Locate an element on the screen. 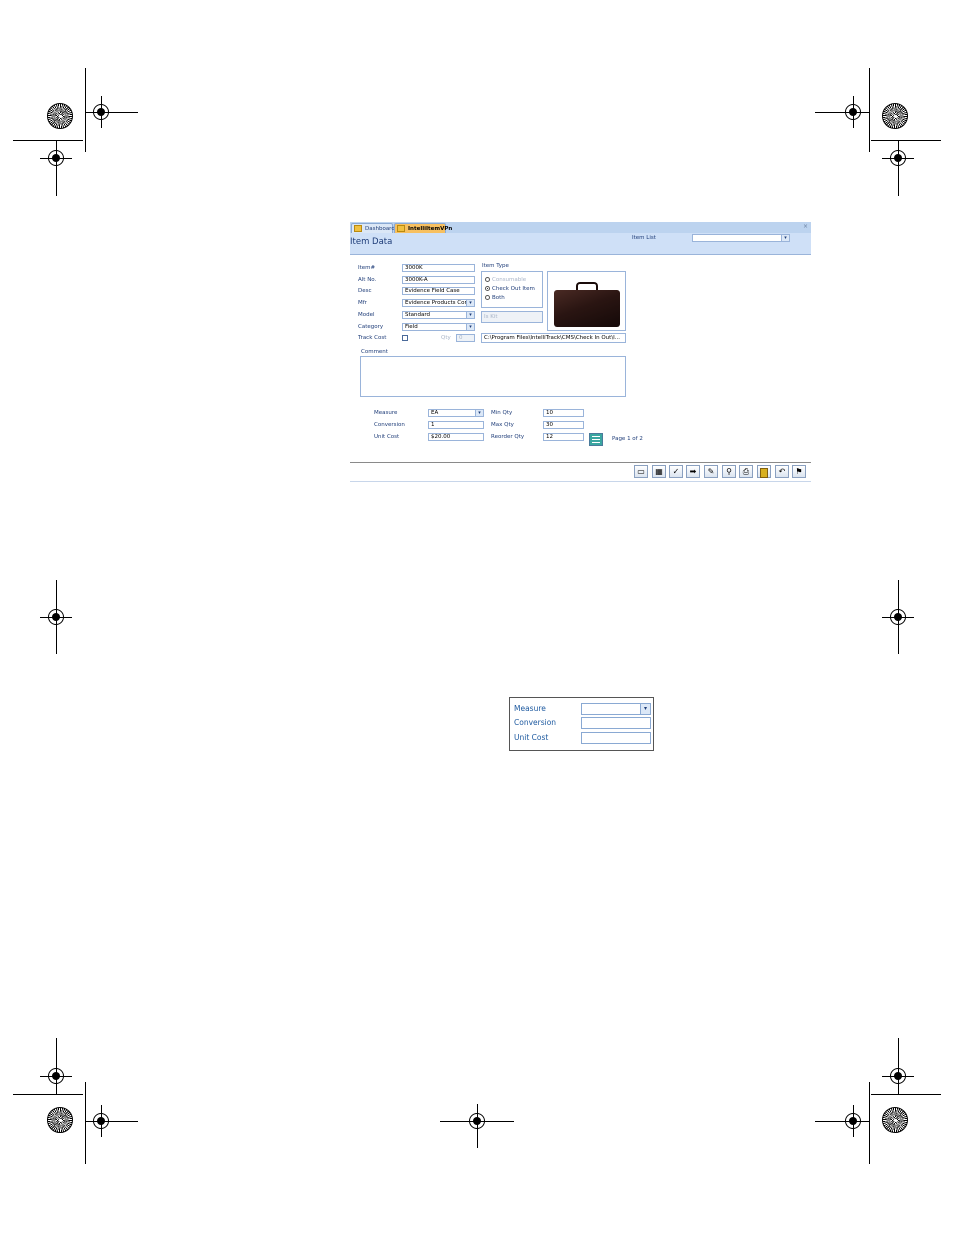 The image size is (954, 1235). mfr-combo: Evidence Products Corp ▾ is located at coordinates (438, 303).